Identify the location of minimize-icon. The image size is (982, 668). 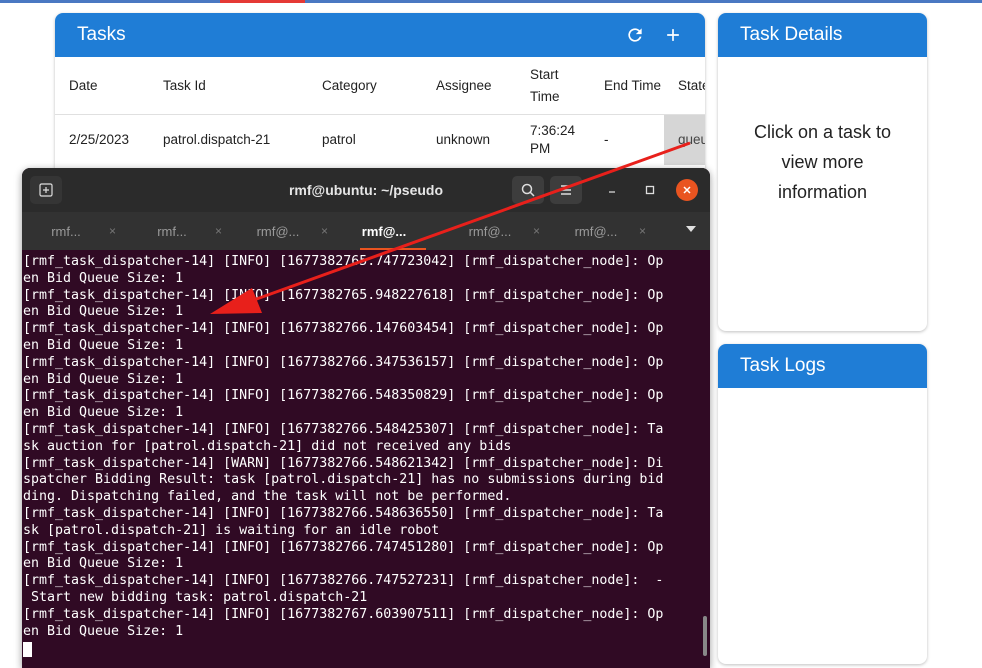
(612, 192).